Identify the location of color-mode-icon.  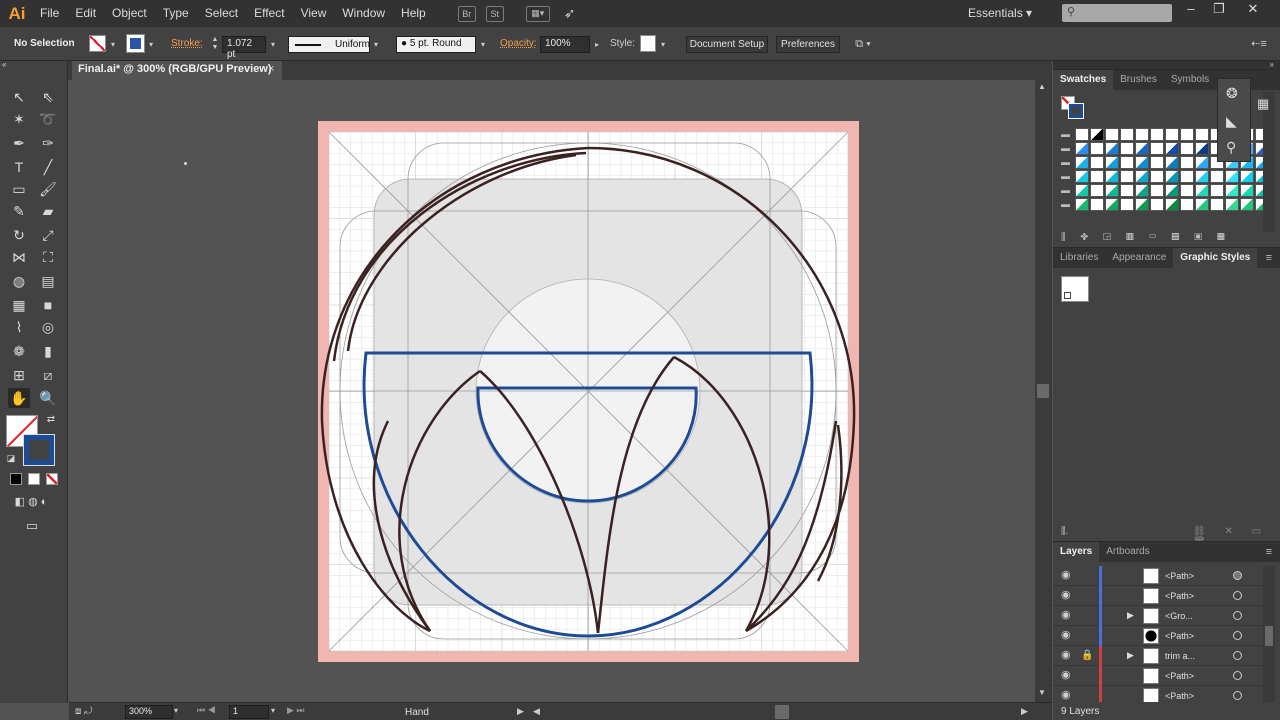
(16, 479).